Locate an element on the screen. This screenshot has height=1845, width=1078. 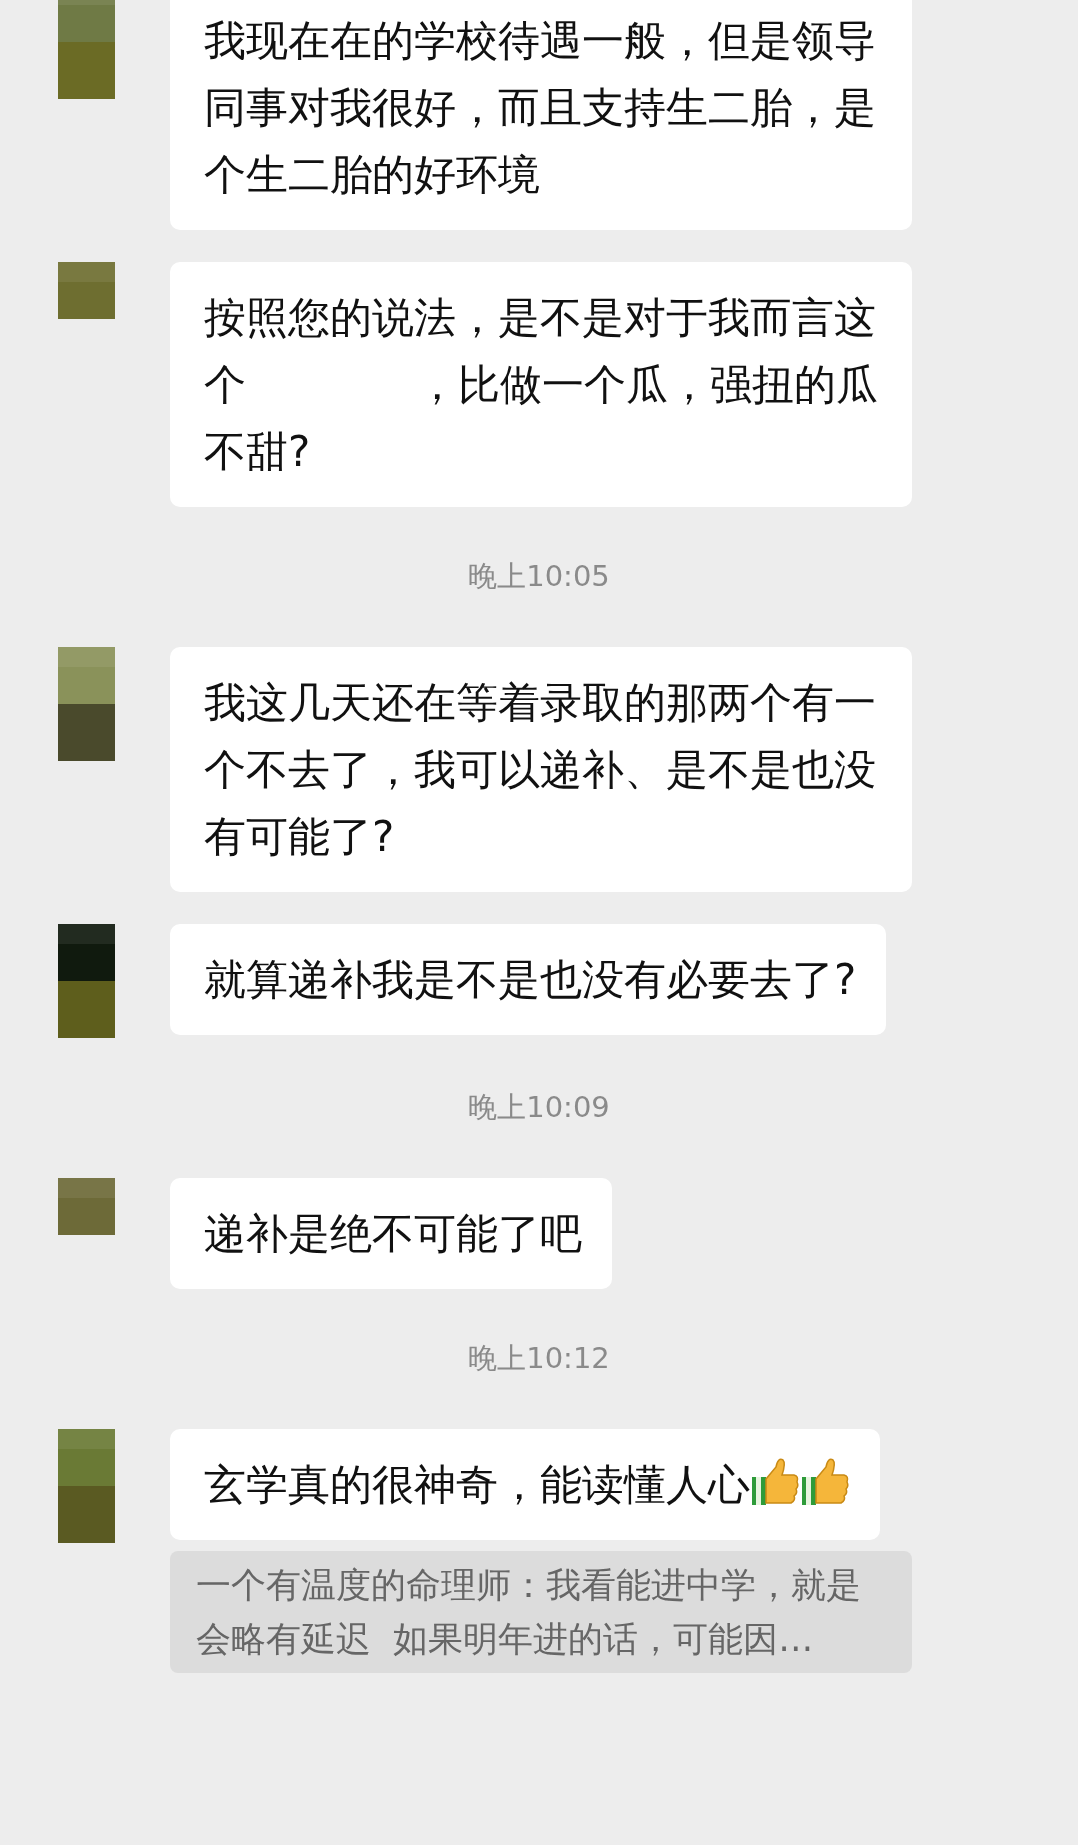
timestamp: 晚上10:12 is located at coordinates (539, 1358).